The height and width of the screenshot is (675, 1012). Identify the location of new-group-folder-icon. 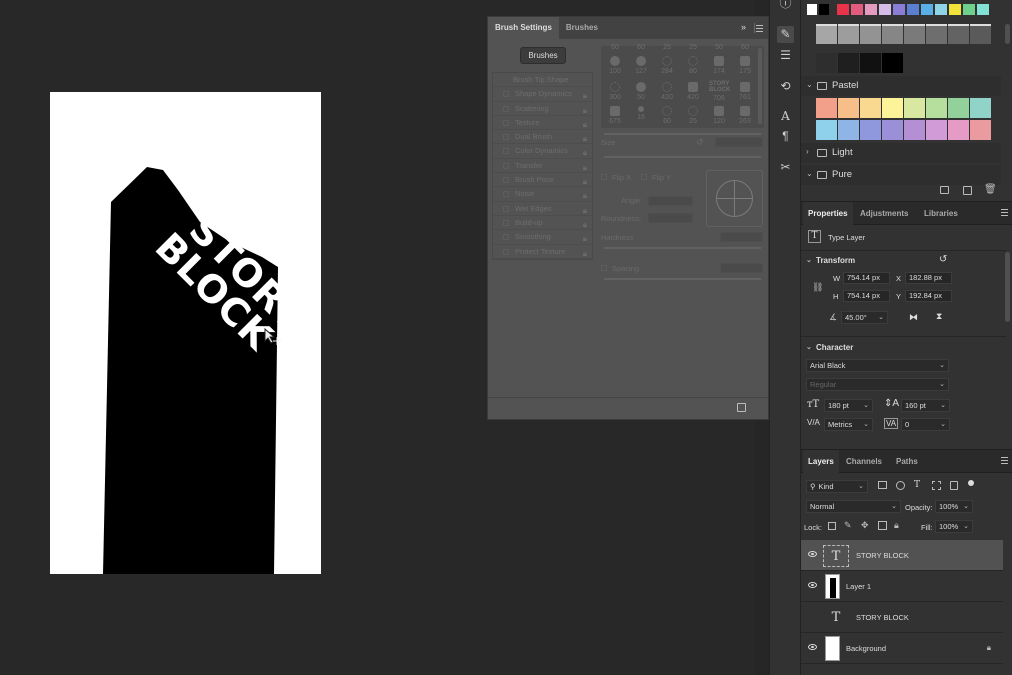
(944, 190).